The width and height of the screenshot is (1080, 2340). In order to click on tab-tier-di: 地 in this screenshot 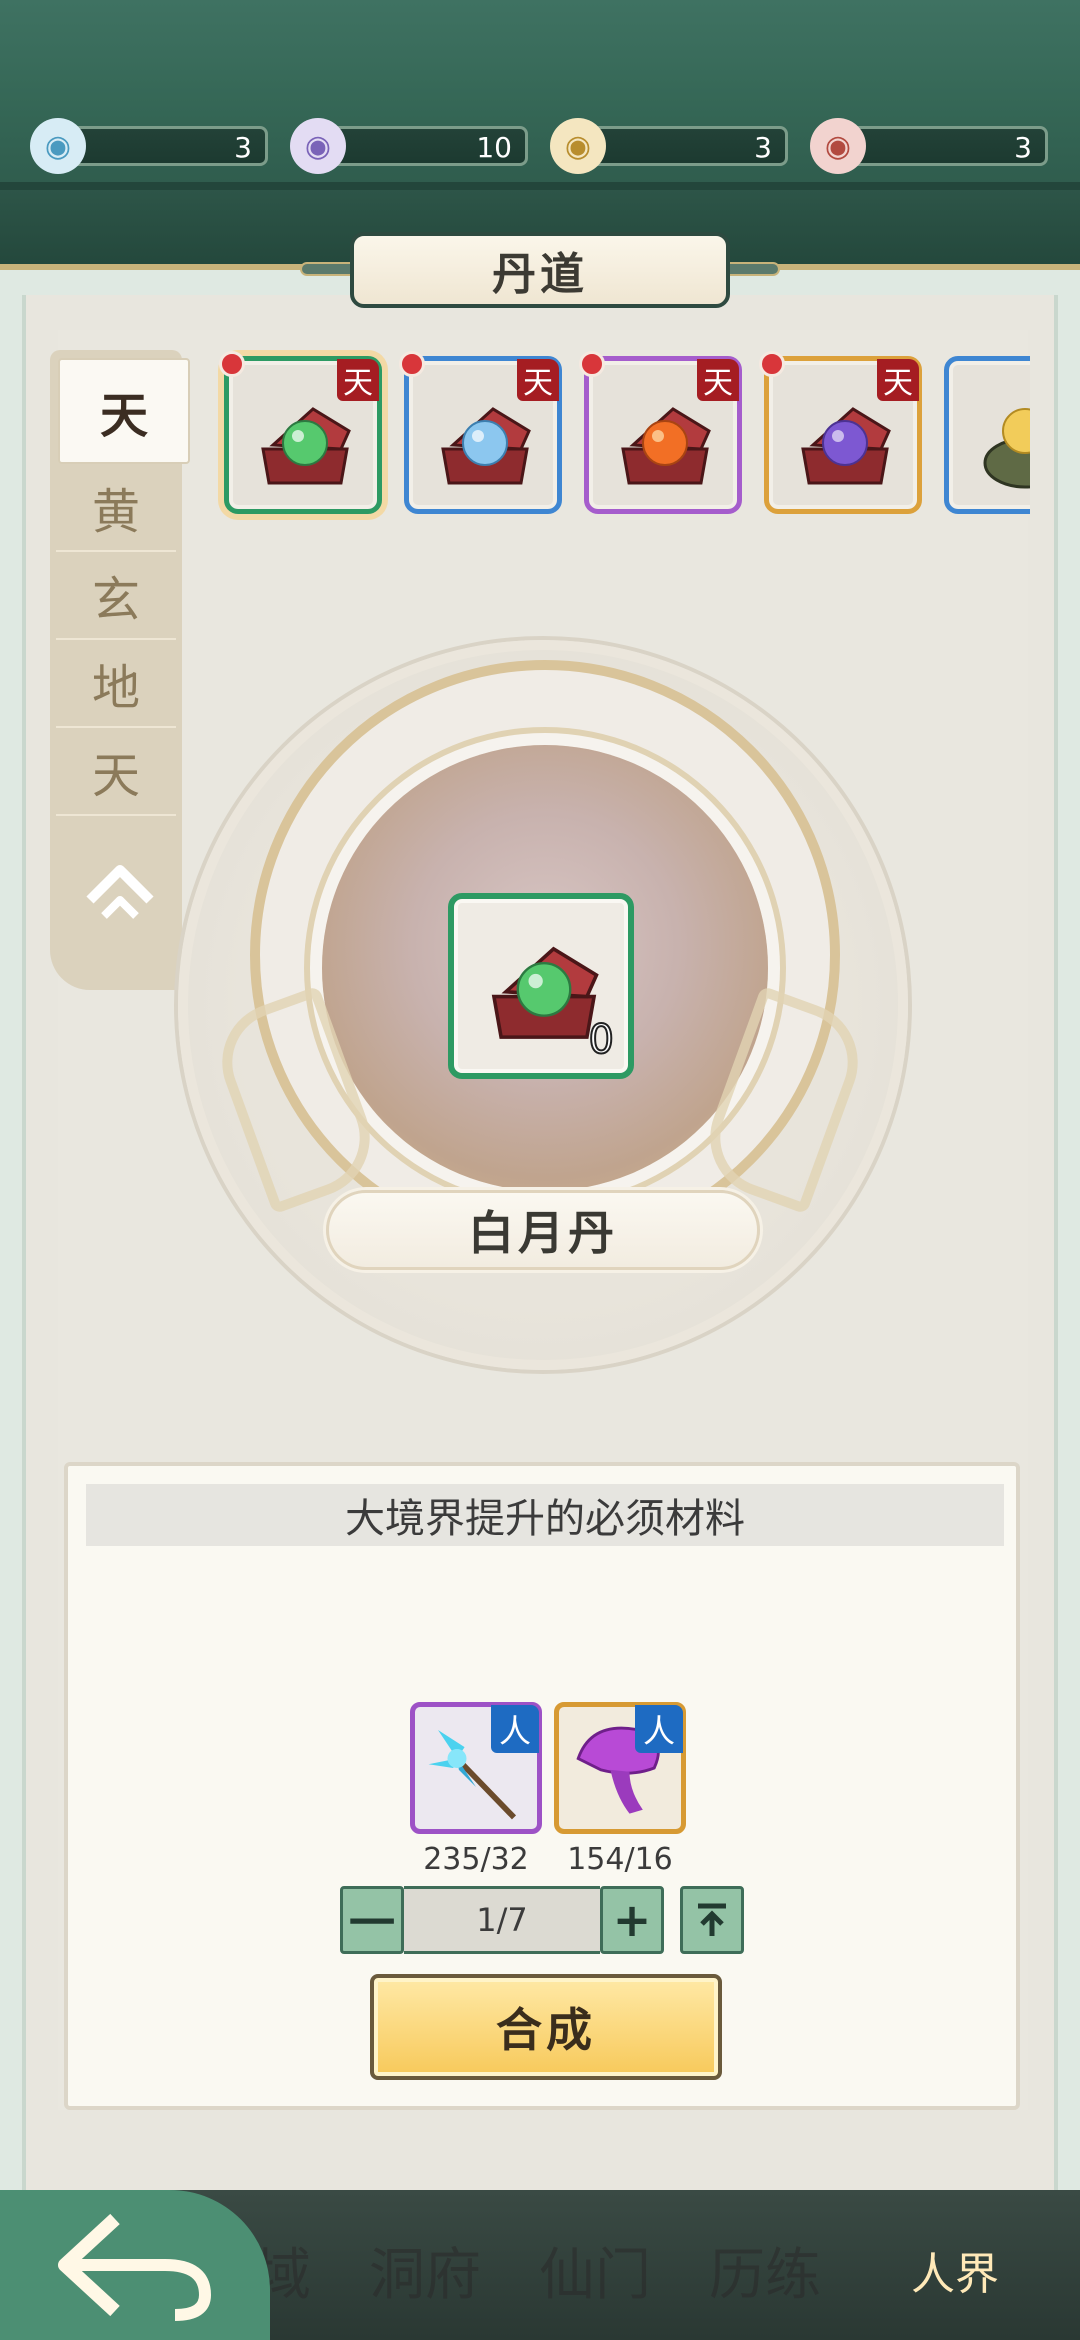, I will do `click(116, 684)`.